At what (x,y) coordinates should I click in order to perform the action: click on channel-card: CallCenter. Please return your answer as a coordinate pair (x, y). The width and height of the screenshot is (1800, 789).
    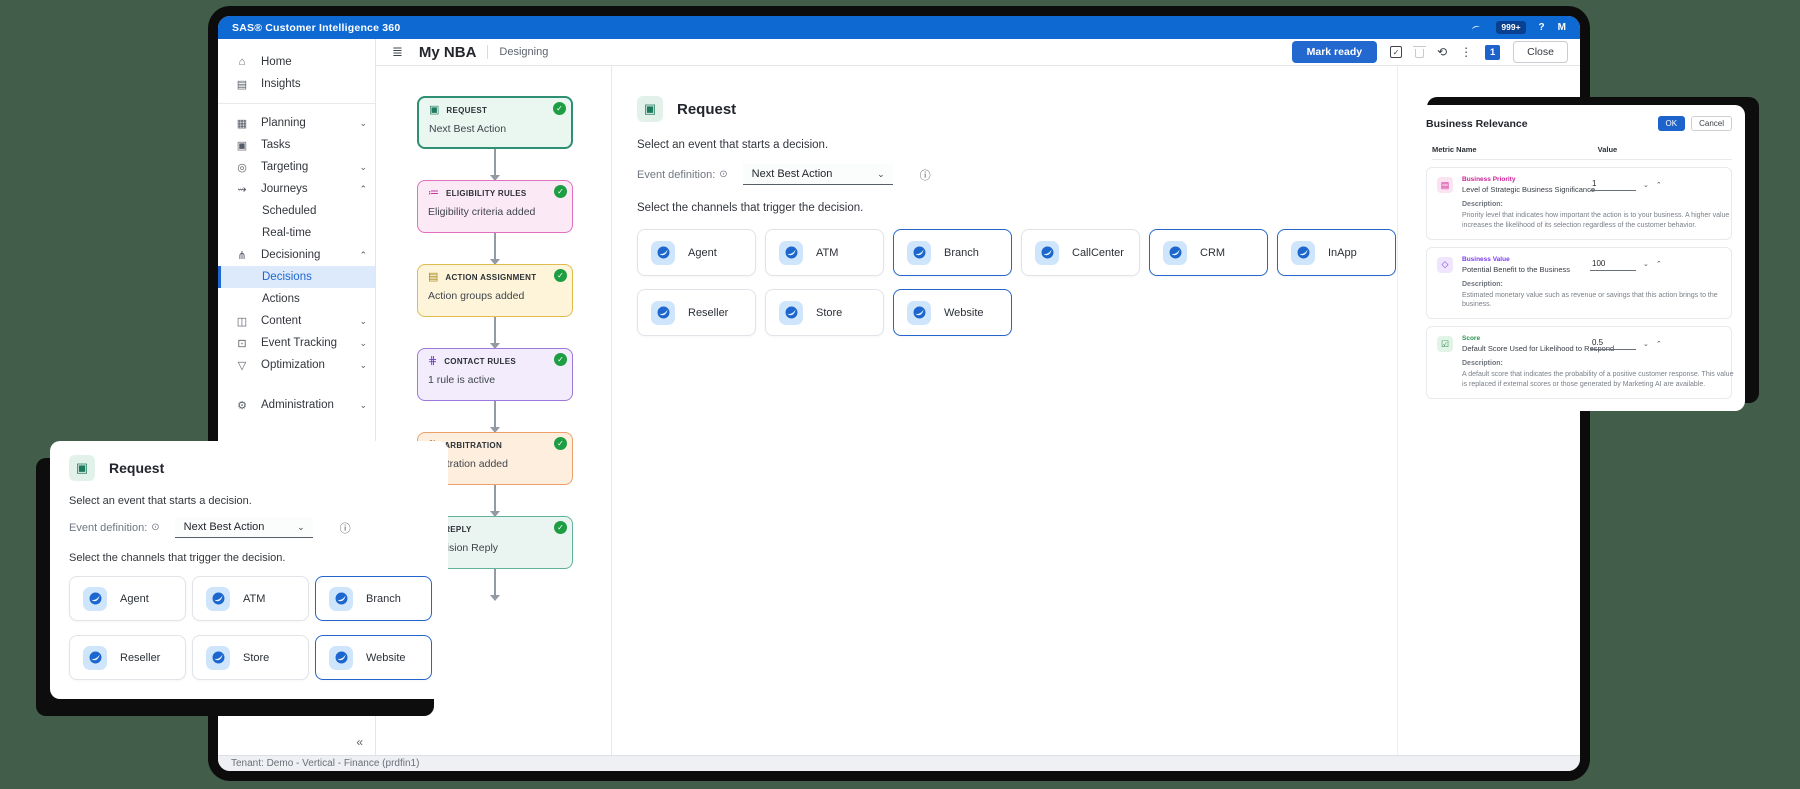
    Looking at the image, I should click on (1080, 252).